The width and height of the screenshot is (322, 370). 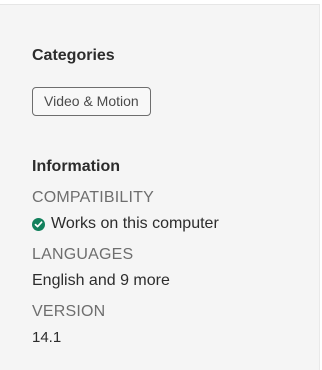 I want to click on compatibility-status: Works on this computer, so click(x=125, y=224).